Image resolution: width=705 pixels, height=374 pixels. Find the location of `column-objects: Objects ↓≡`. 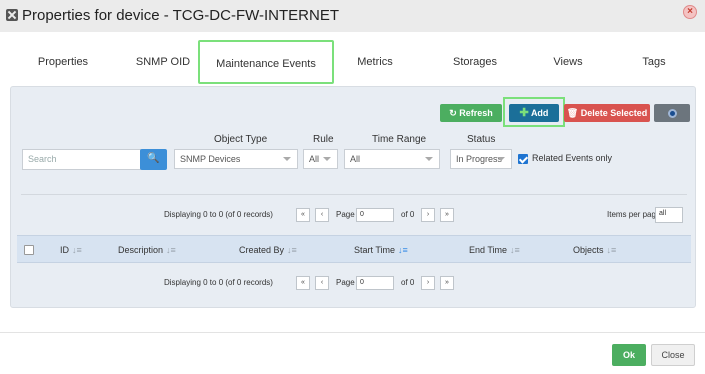

column-objects: Objects ↓≡ is located at coordinates (594, 250).